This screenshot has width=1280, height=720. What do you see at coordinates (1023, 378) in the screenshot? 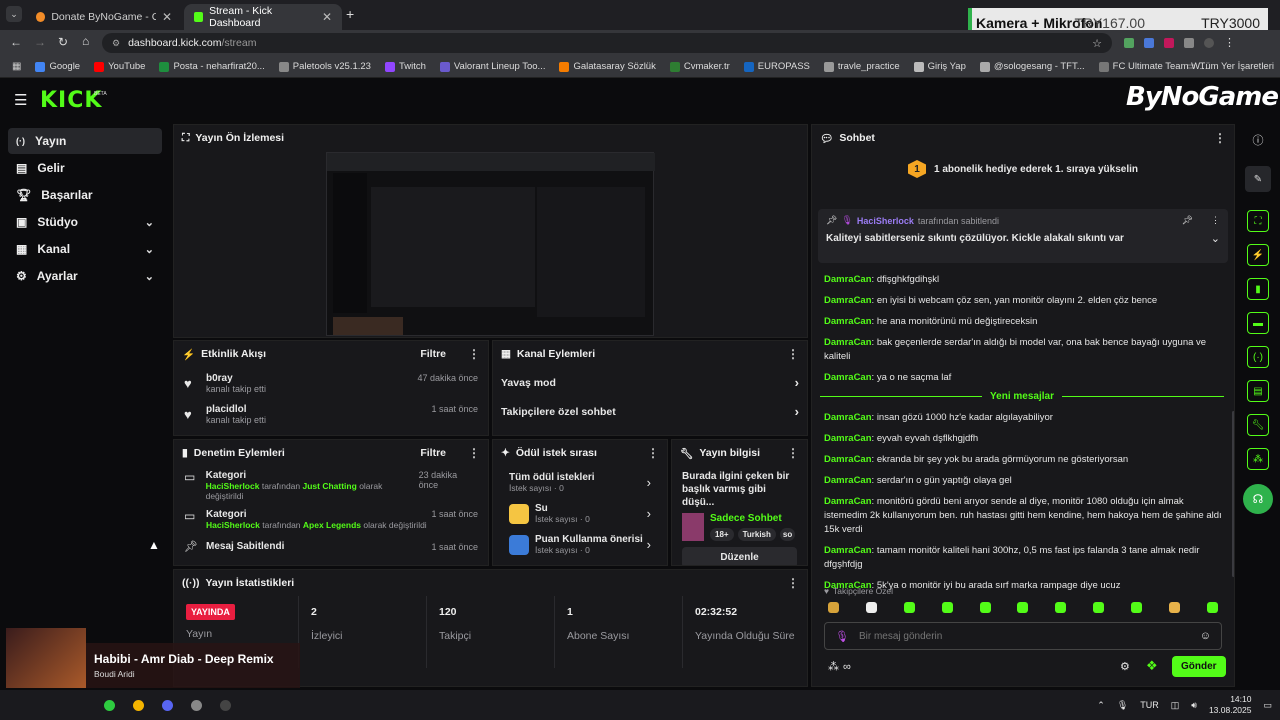
I see `chat-message: DamraCan: ya o ne saçma laf` at bounding box center [1023, 378].